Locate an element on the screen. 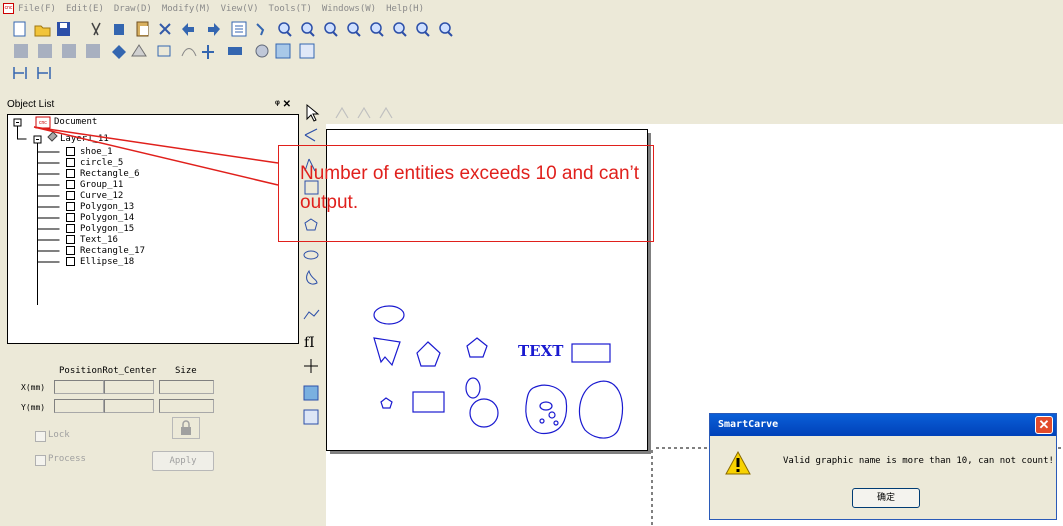 The height and width of the screenshot is (526, 1063). object-list-pin-close: ᵠ ✕ is located at coordinates (283, 104).